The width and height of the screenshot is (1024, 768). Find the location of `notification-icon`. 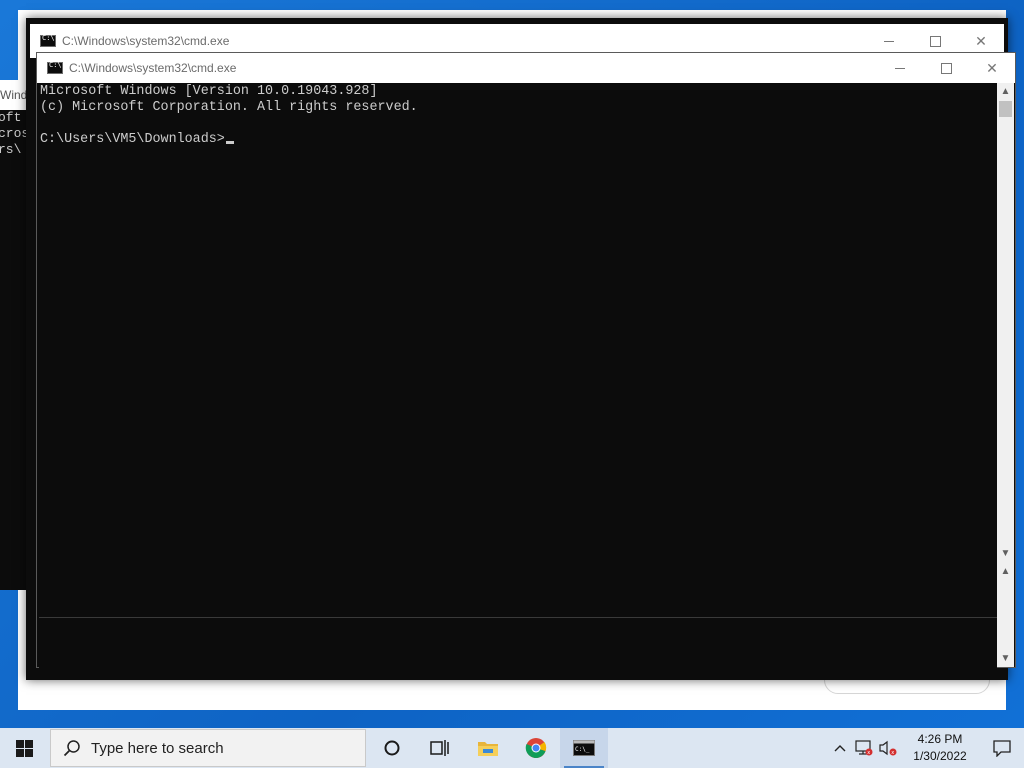

notification-icon is located at coordinates (1002, 748).